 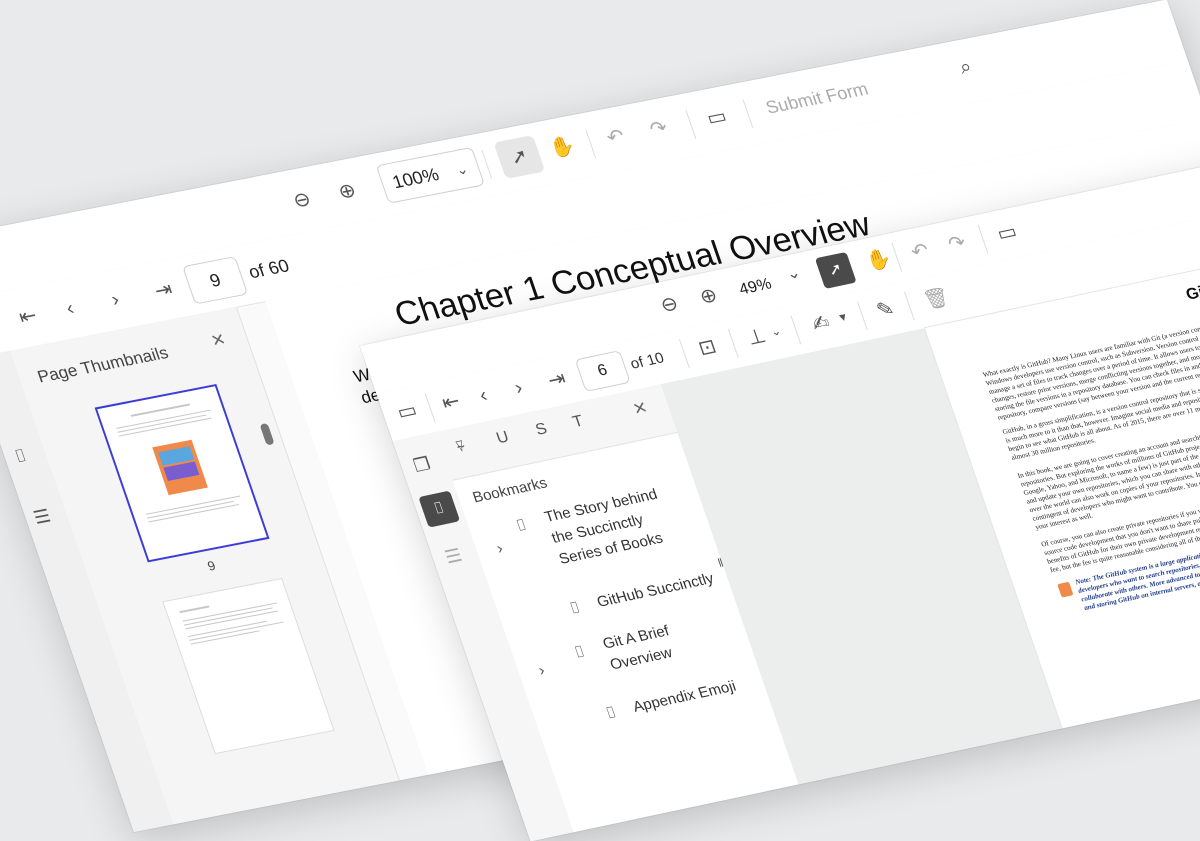 What do you see at coordinates (821, 323) in the screenshot?
I see `signature-icon: ✍` at bounding box center [821, 323].